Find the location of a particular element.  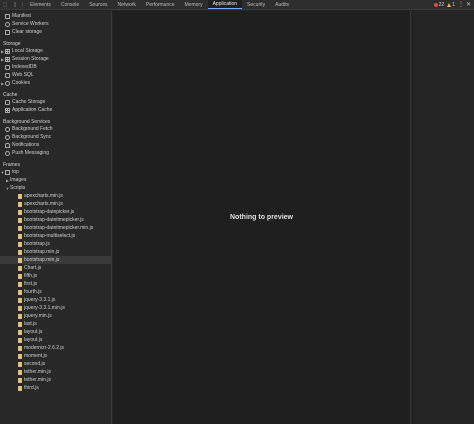

script-file-item: bootstrap-datetimepicker.min.js is located at coordinates (55, 228).